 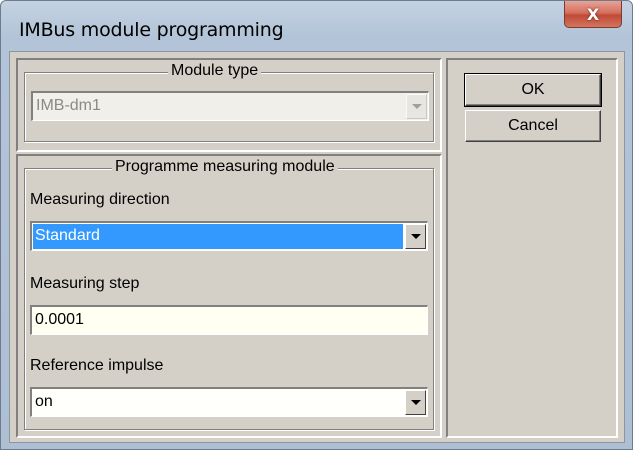 I want to click on reference-impulse-value: on, so click(x=44, y=401).